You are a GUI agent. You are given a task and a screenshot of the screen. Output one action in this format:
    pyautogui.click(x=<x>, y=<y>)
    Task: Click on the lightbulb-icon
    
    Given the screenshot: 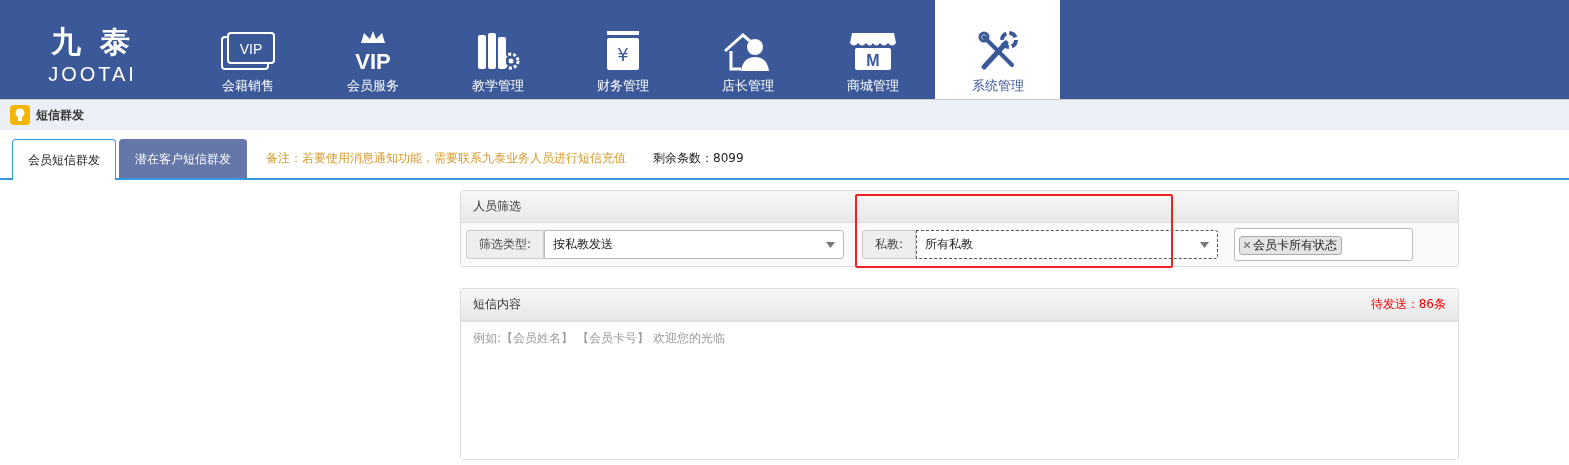 What is the action you would take?
    pyautogui.click(x=20, y=115)
    